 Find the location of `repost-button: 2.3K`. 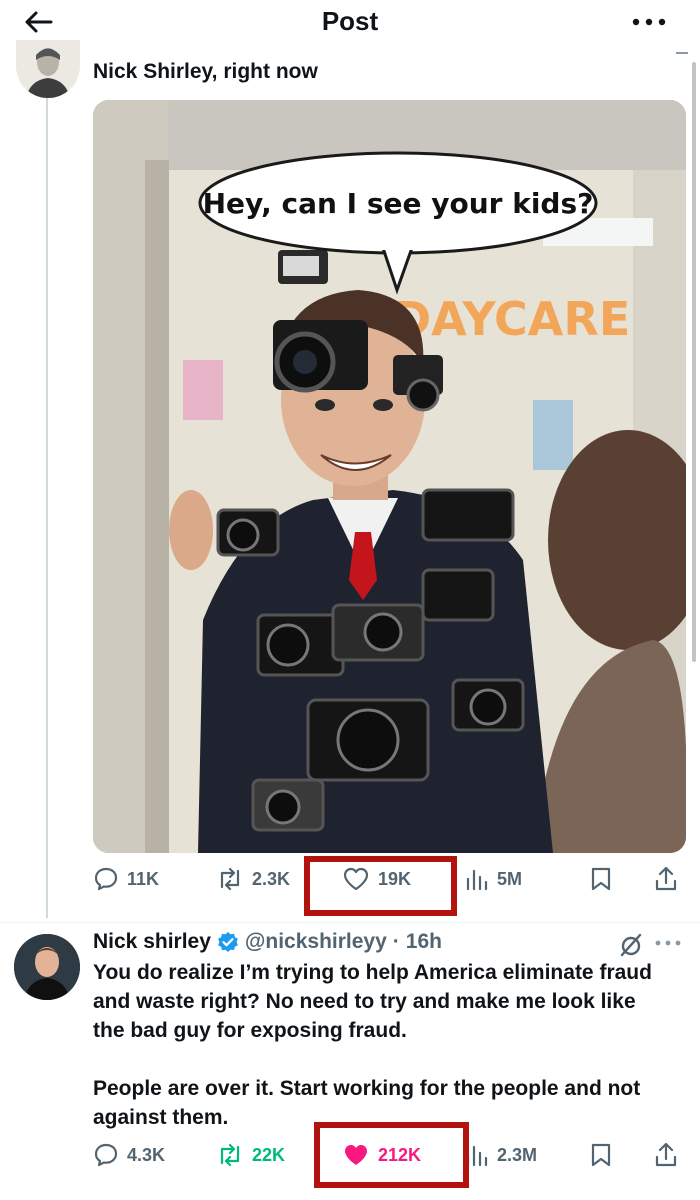

repost-button: 2.3K is located at coordinates (253, 879).